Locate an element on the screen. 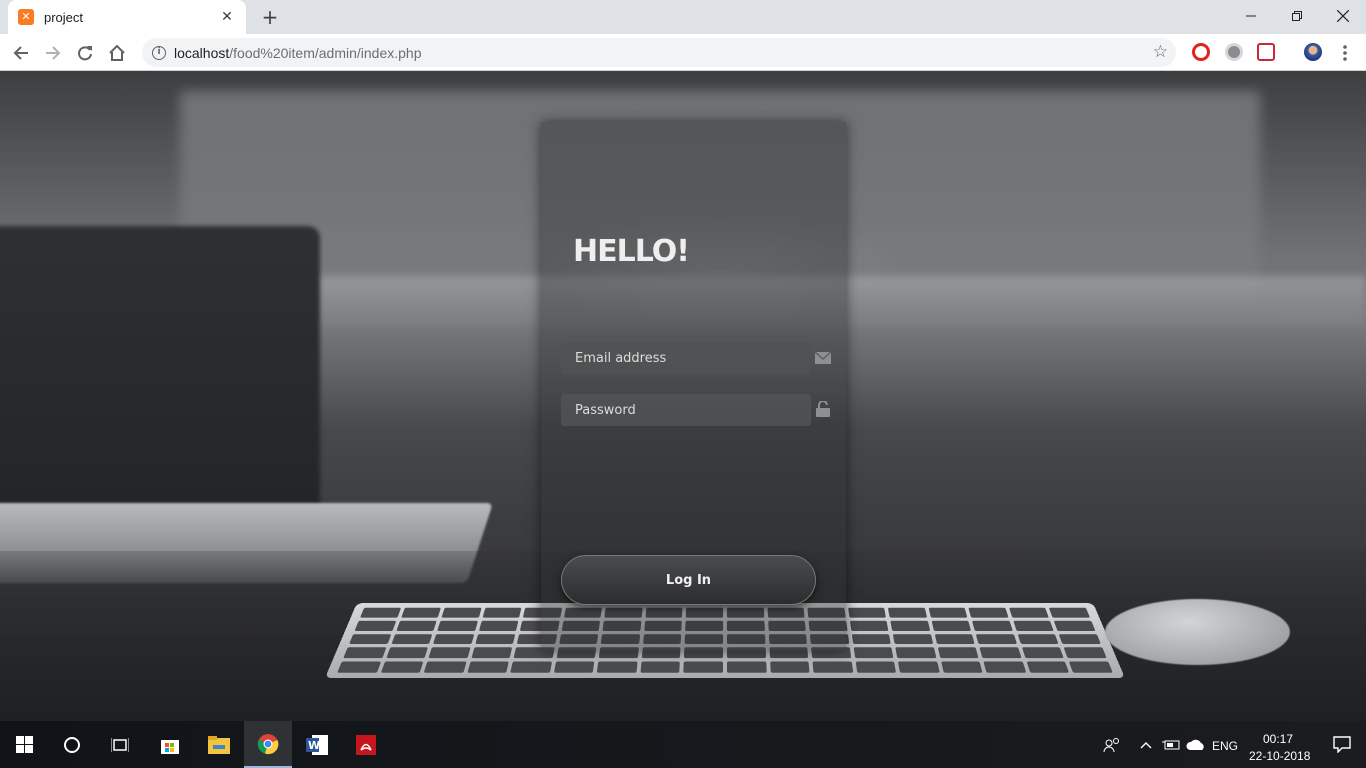  extension-icon is located at coordinates (1234, 52).